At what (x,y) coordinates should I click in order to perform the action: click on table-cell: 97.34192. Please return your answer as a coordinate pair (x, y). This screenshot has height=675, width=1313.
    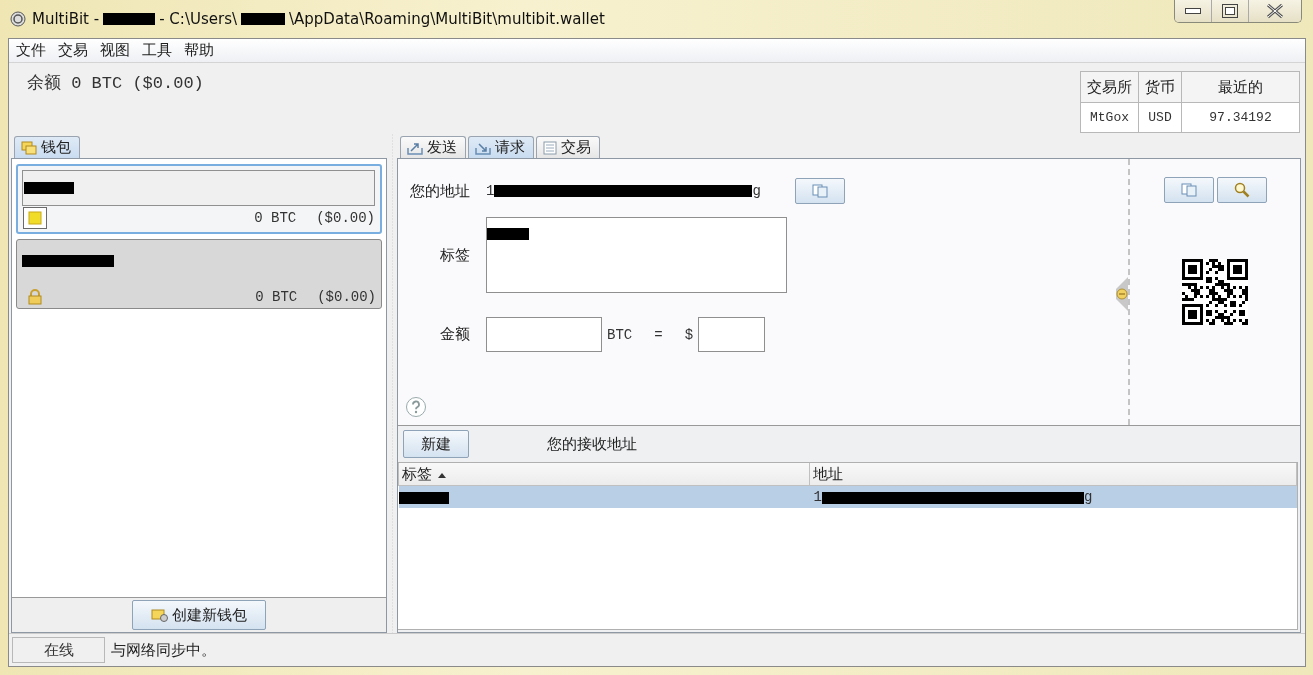
    Looking at the image, I should click on (1240, 117).